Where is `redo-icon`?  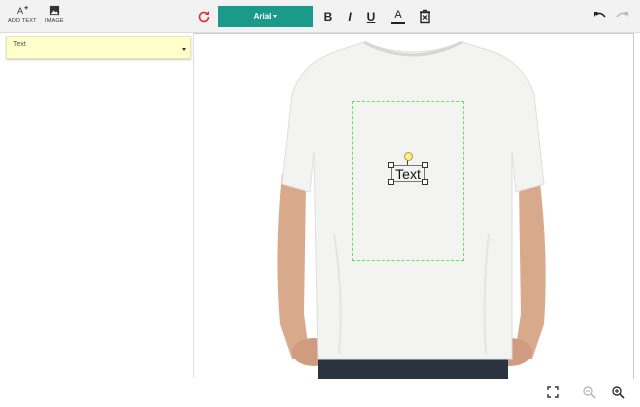
redo-icon is located at coordinates (622, 16).